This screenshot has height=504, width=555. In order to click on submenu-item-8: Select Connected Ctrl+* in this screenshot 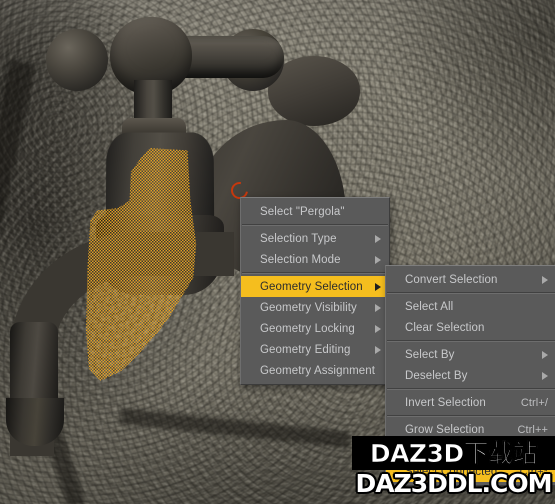, I will do `click(470, 471)`.